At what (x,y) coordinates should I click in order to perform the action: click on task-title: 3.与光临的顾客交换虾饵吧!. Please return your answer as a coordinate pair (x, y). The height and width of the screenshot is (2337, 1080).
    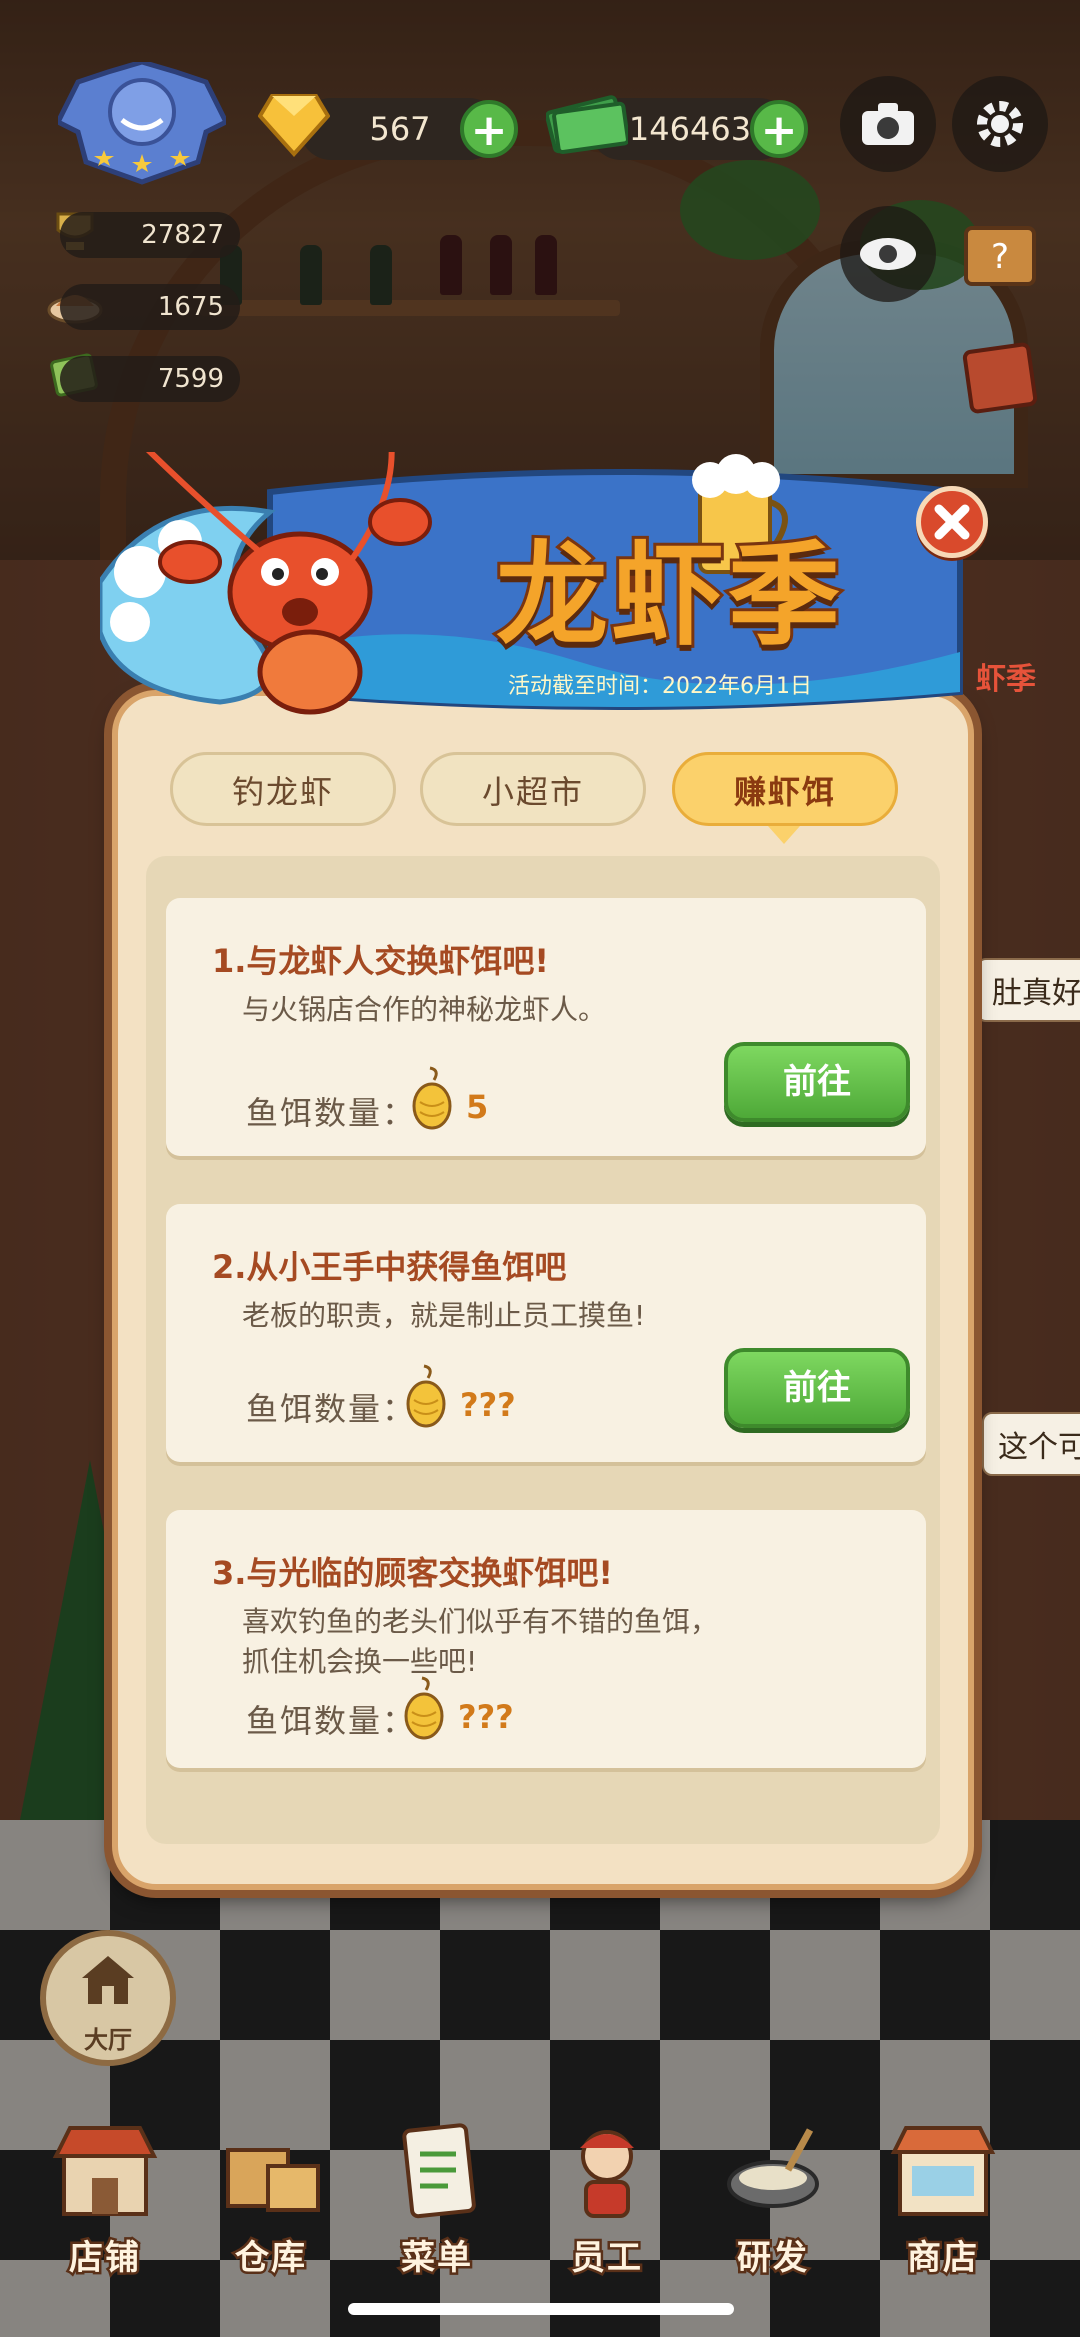
    Looking at the image, I should click on (413, 1573).